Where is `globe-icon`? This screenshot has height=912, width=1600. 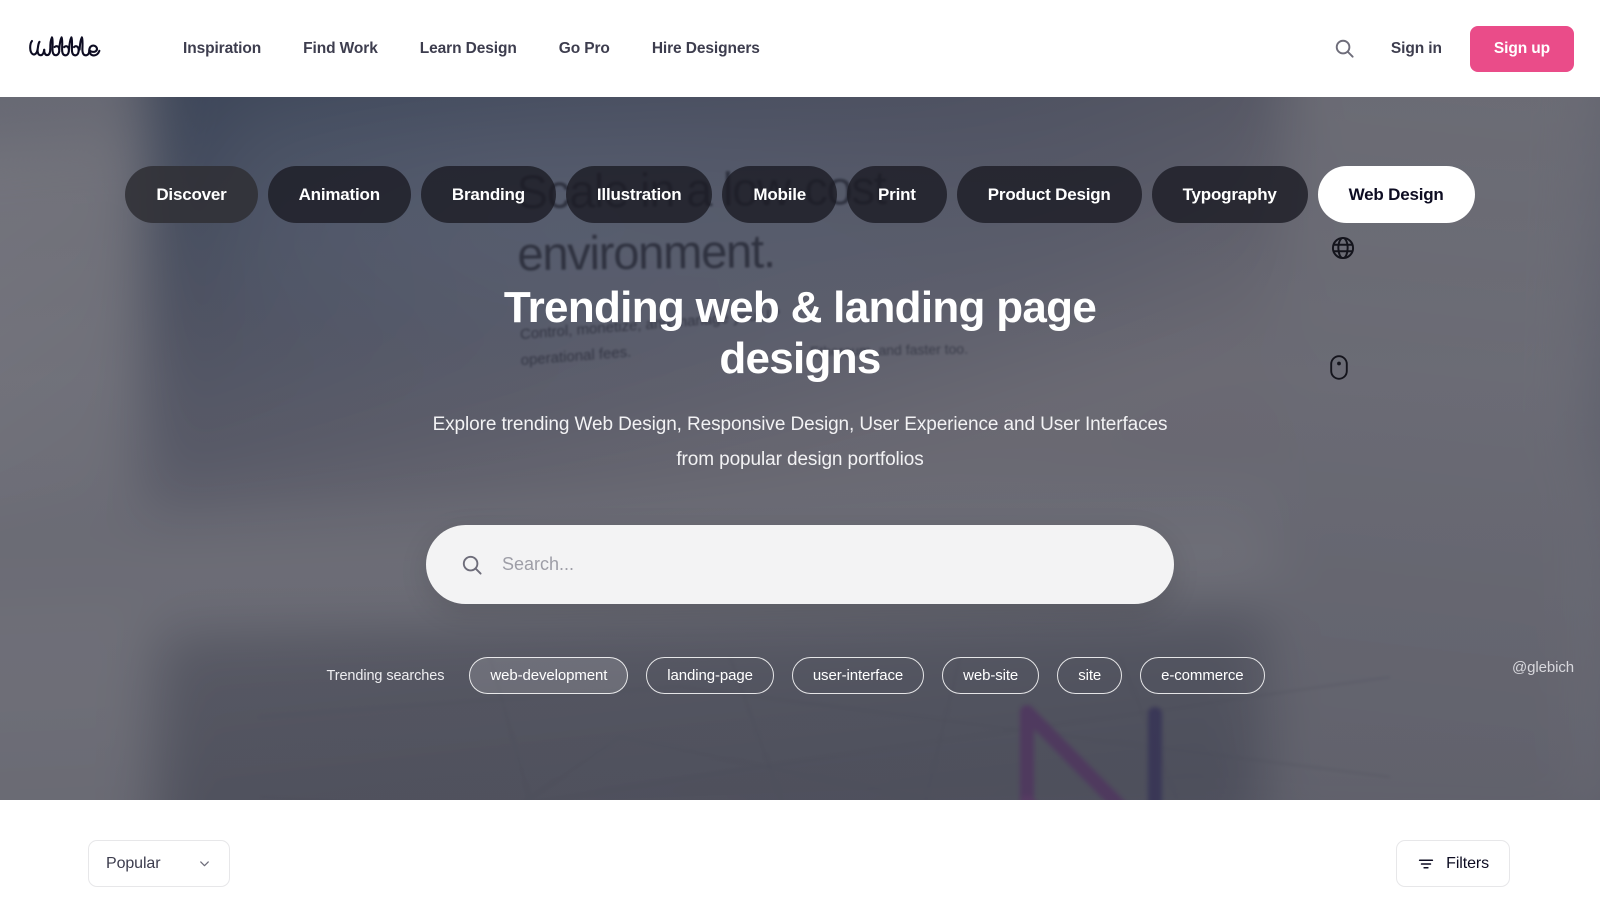
globe-icon is located at coordinates (1343, 248).